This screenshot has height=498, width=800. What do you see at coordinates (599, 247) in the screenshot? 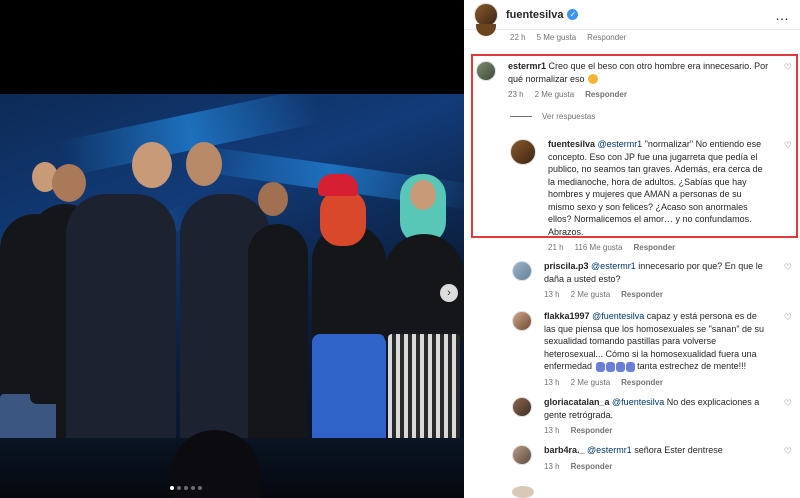
I see `comment-likes: 116 Me gusta` at bounding box center [599, 247].